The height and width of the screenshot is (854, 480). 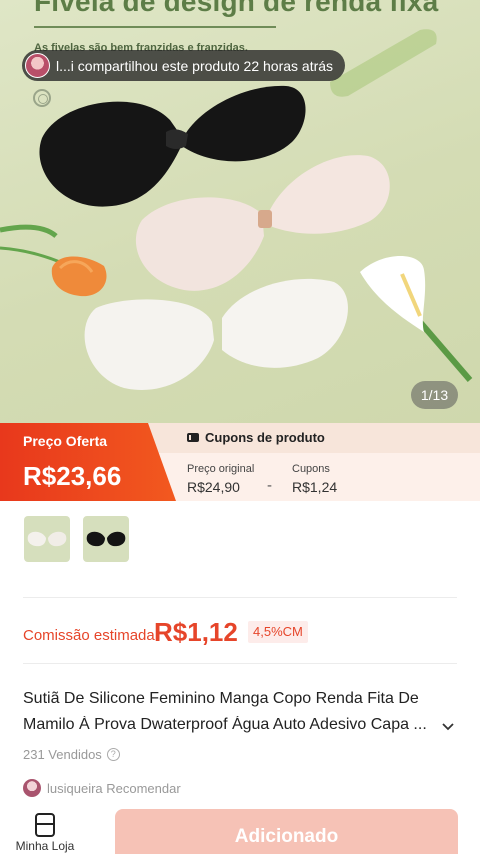 What do you see at coordinates (32, 788) in the screenshot?
I see `recommender-avatar` at bounding box center [32, 788].